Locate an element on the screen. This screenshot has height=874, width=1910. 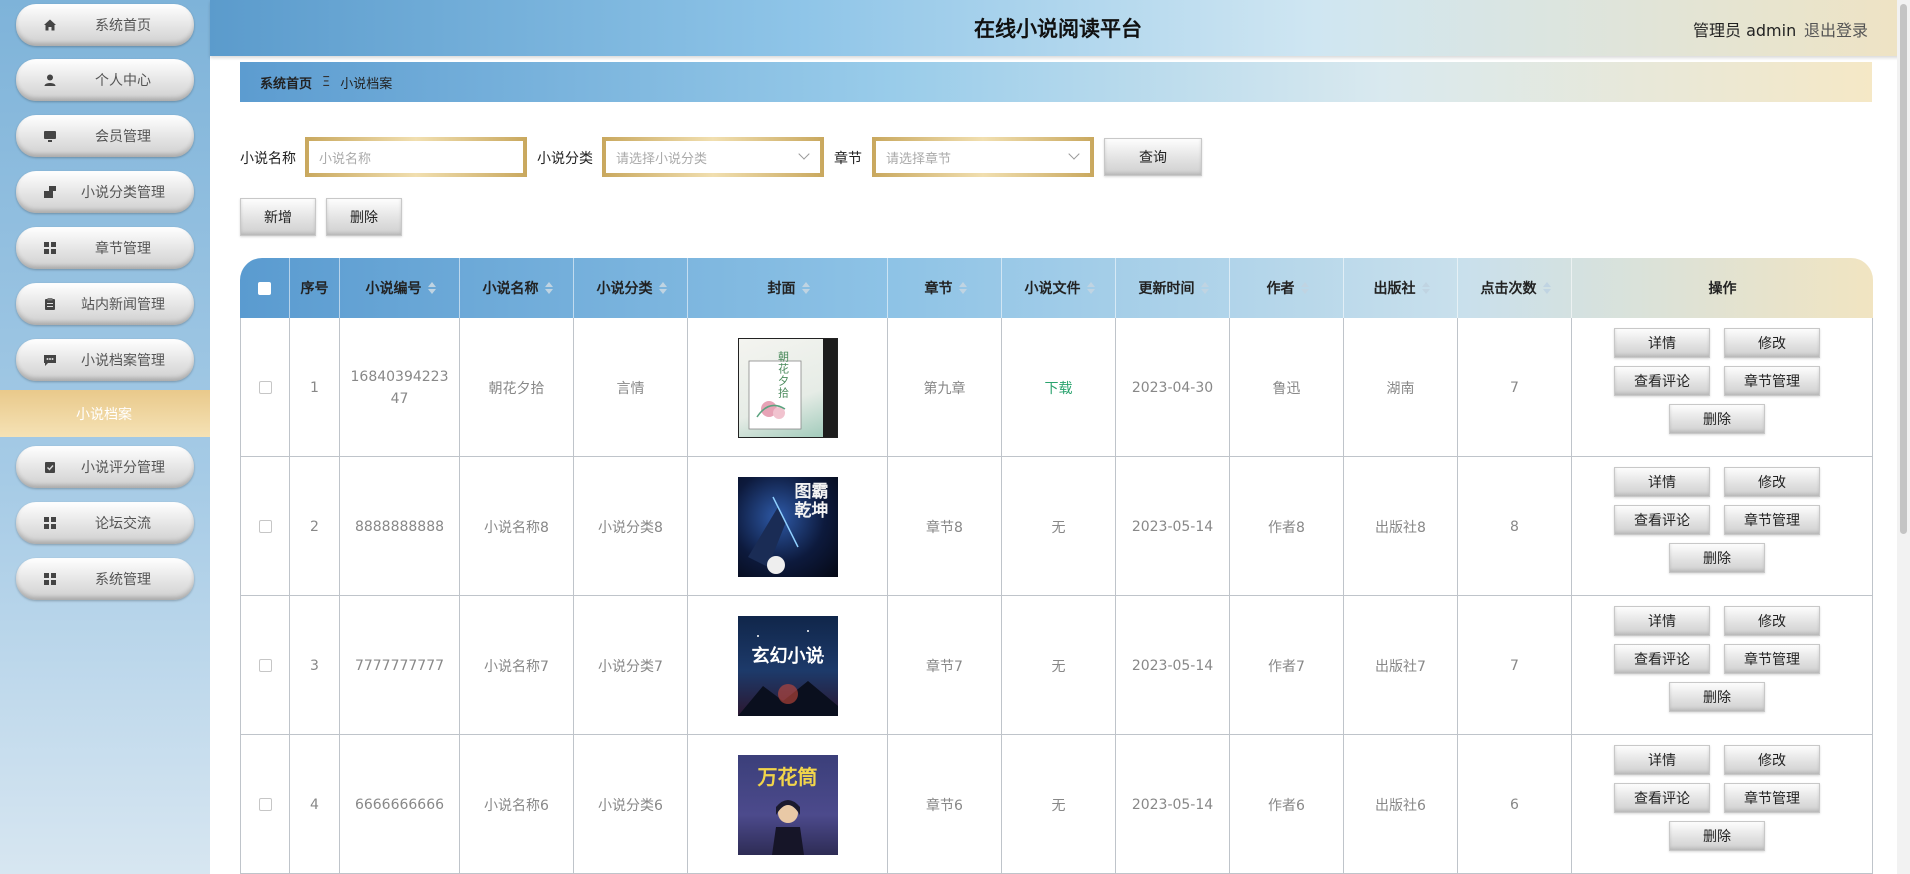
sidebar-item-home: 系统首页 is located at coordinates (105, 25).